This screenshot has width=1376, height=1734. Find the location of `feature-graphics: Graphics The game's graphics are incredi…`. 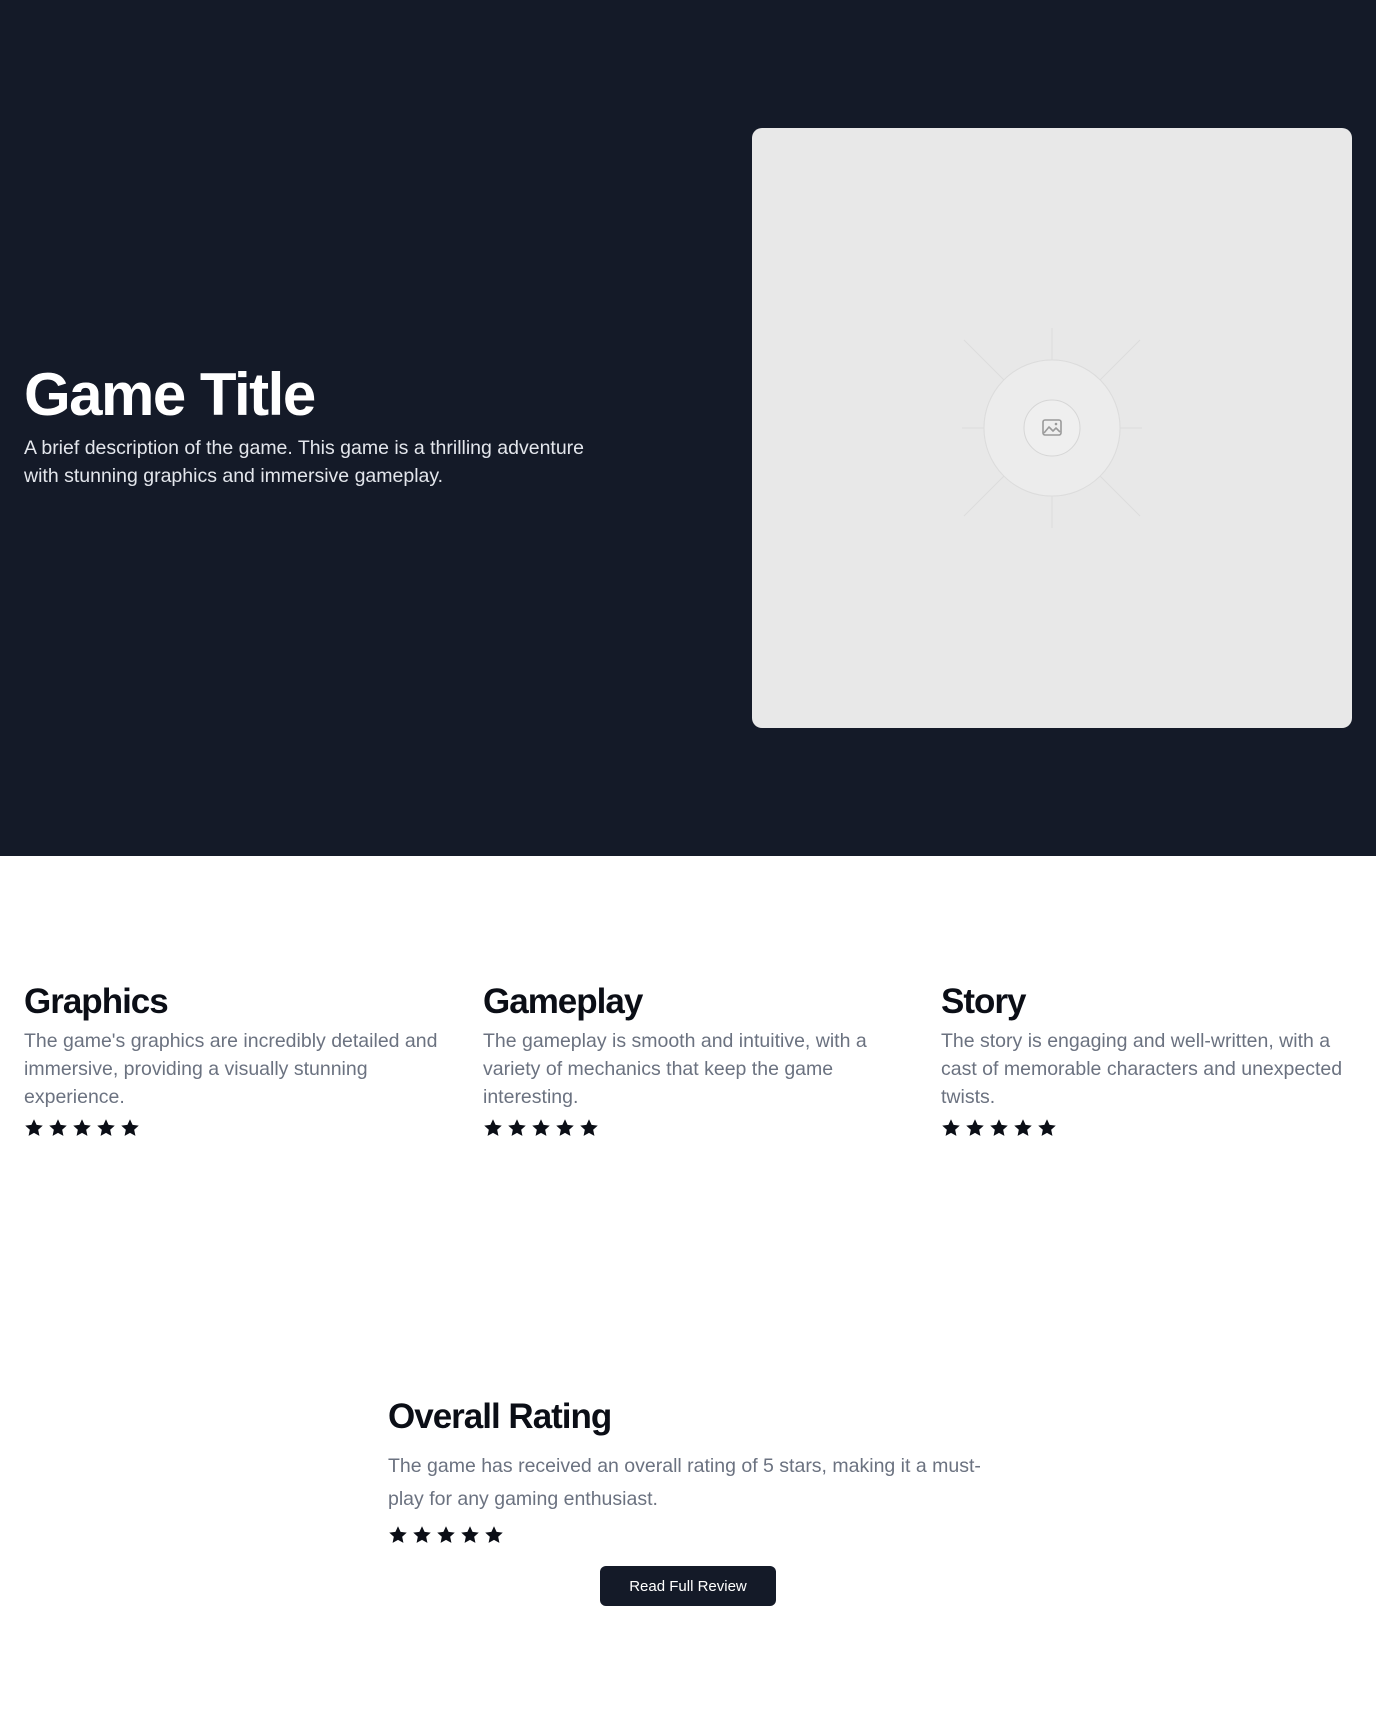

feature-graphics: Graphics The game's graphics are incredi… is located at coordinates (239, 1059).